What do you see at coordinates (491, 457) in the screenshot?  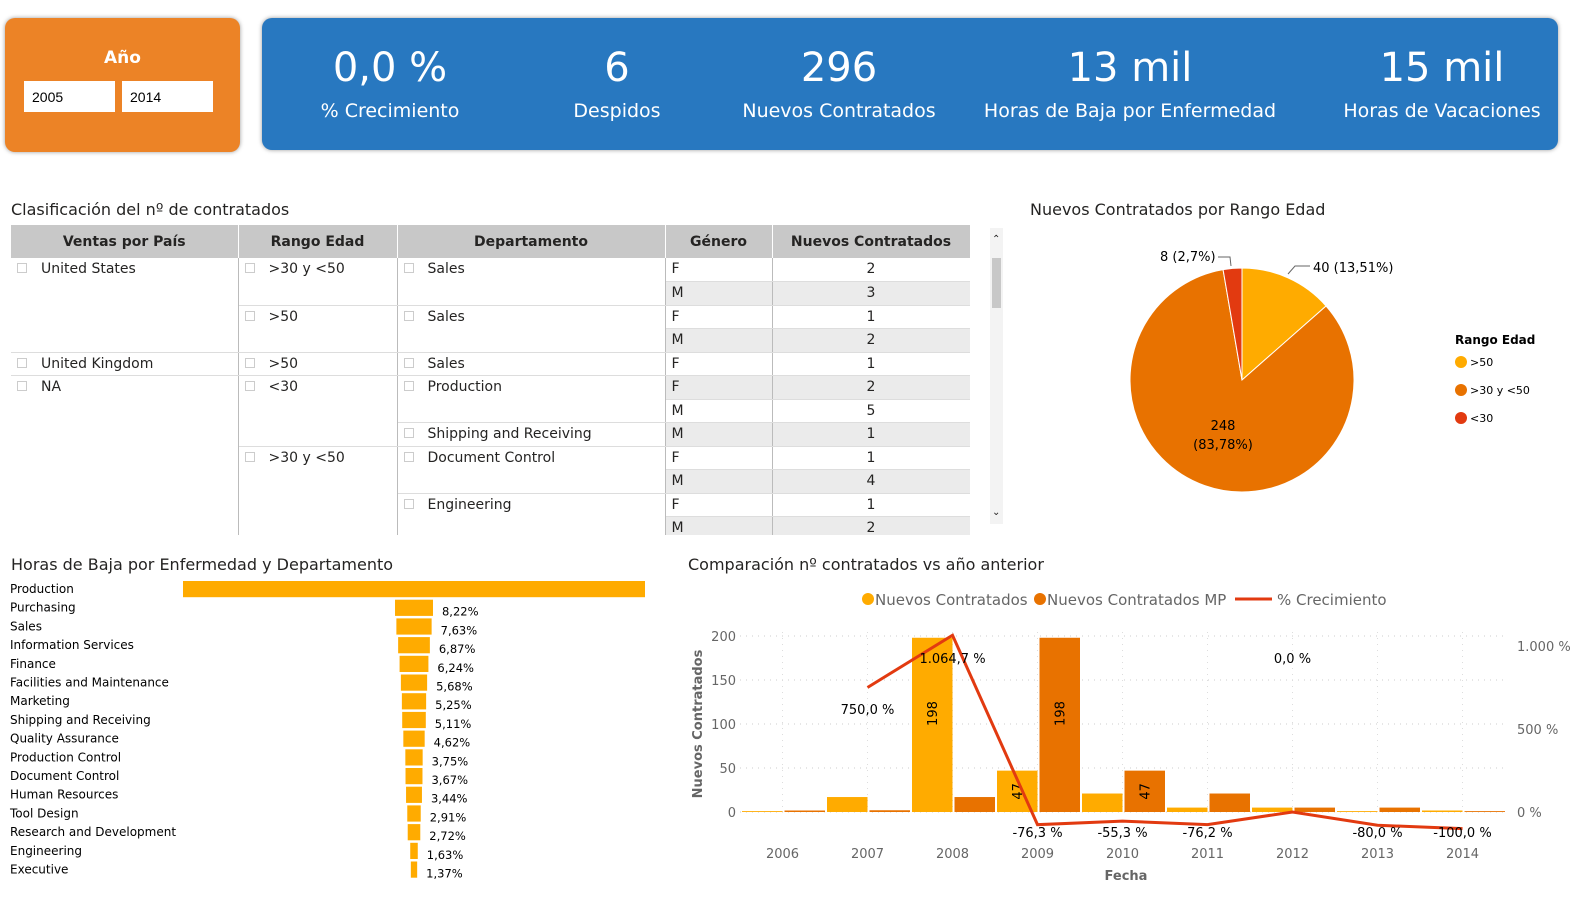 I see `department-cell-label: Document Control` at bounding box center [491, 457].